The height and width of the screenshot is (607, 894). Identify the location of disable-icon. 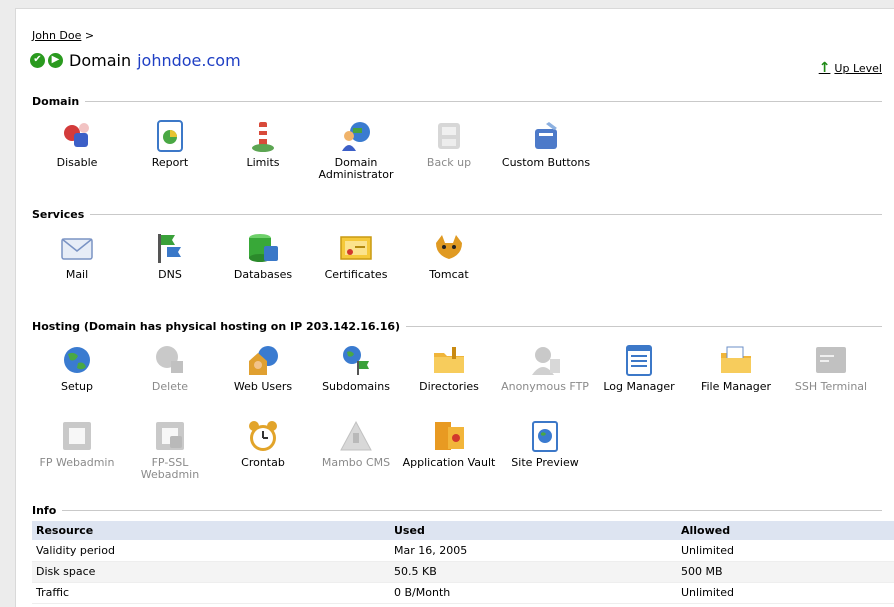
(77, 136).